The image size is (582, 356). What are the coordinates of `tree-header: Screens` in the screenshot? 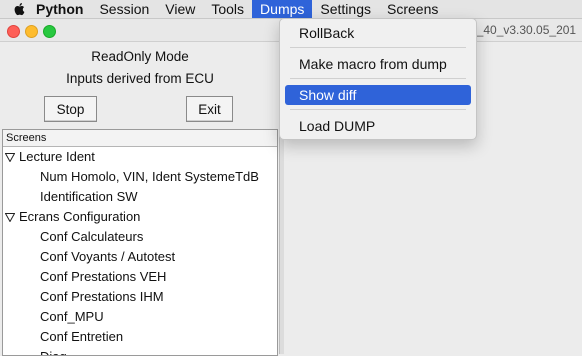 It's located at (140, 138).